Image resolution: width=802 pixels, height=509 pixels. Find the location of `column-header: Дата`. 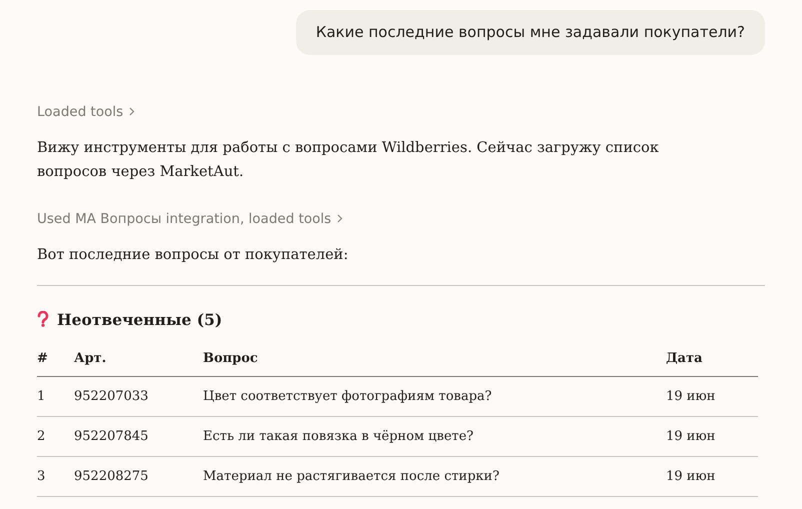

column-header: Дата is located at coordinates (712, 358).